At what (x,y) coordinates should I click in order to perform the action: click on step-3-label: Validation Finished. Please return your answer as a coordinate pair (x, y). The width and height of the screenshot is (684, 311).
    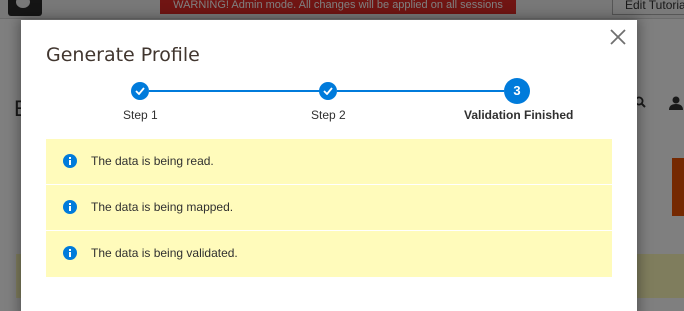
    Looking at the image, I should click on (519, 115).